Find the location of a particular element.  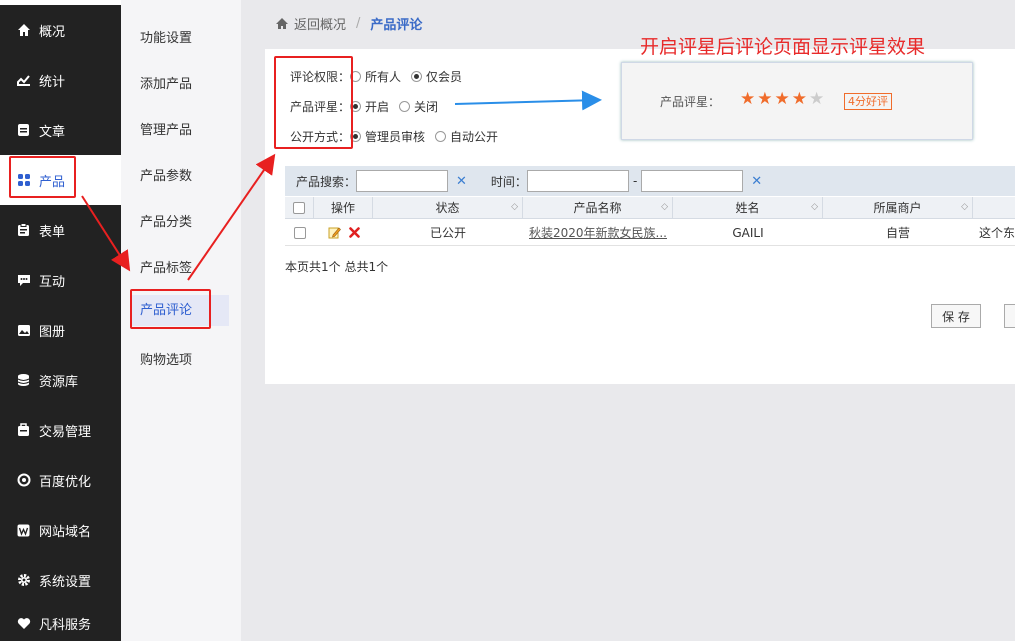

start-date-input is located at coordinates (577, 181).